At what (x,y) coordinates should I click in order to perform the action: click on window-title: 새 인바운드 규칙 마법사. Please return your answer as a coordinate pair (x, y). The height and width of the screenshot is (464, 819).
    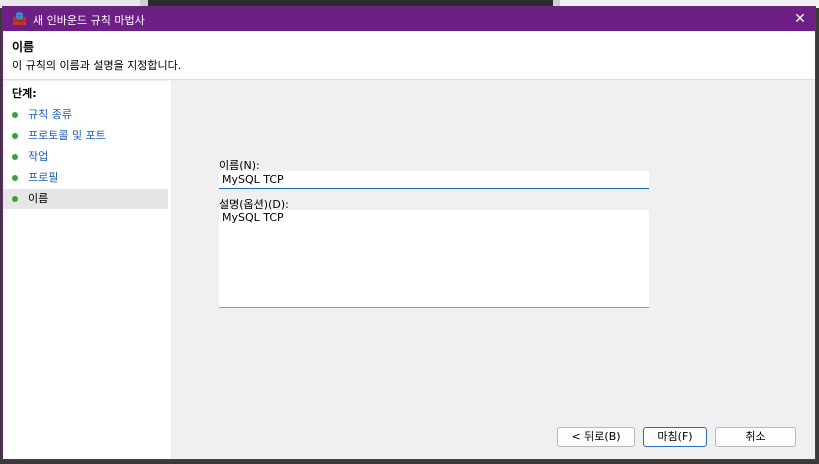
    Looking at the image, I should click on (89, 20).